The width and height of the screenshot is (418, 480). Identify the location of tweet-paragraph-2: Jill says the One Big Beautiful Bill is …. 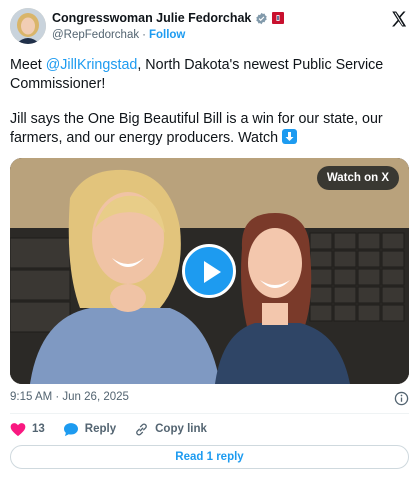
(210, 129).